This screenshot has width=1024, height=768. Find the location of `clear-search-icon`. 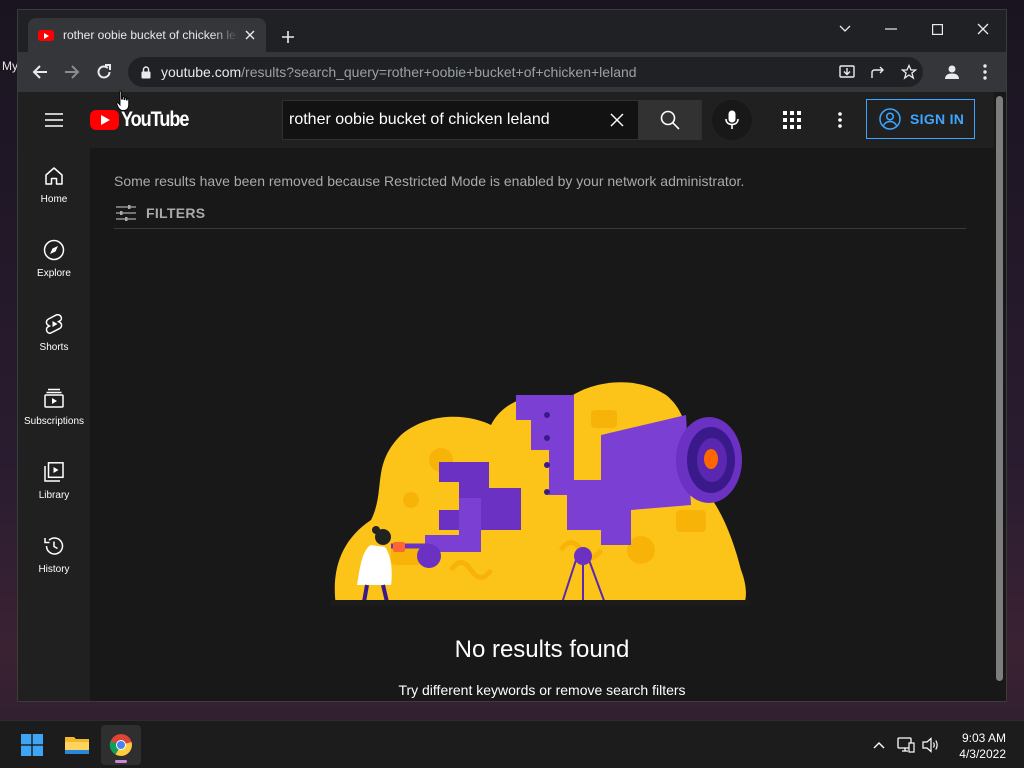

clear-search-icon is located at coordinates (617, 120).